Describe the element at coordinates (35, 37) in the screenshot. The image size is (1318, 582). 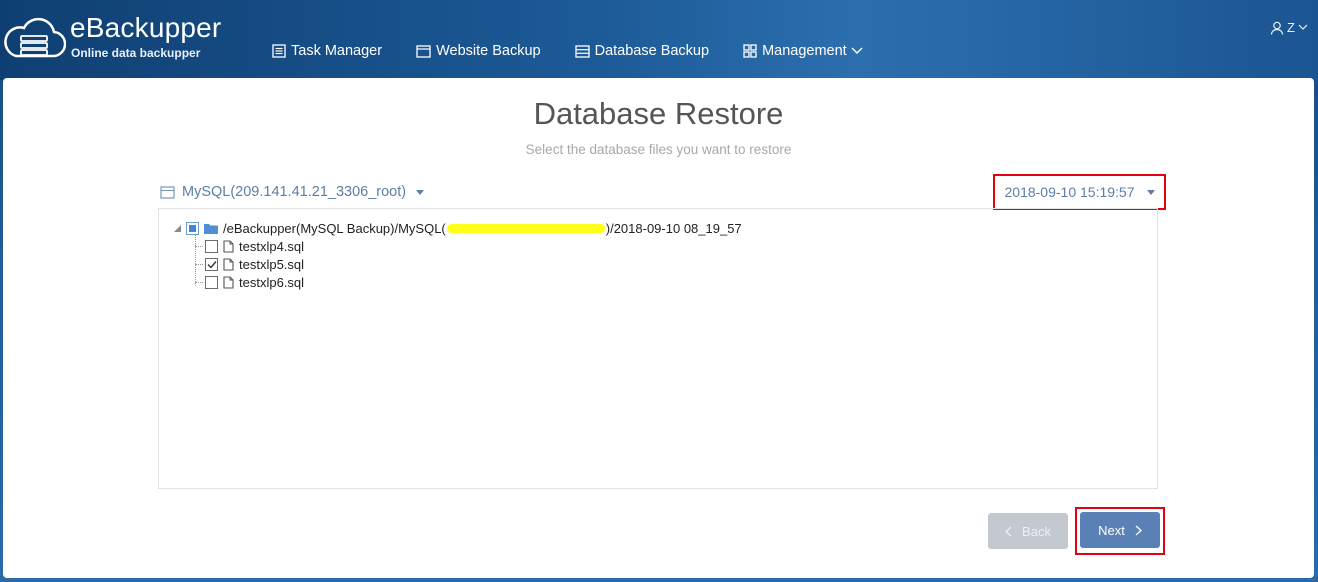
I see `cloud-server-logo-icon` at that location.